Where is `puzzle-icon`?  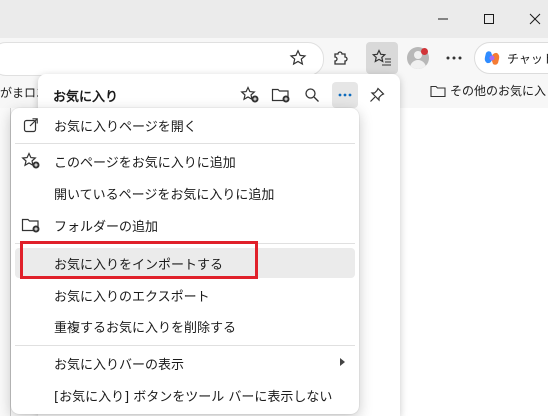 puzzle-icon is located at coordinates (341, 58).